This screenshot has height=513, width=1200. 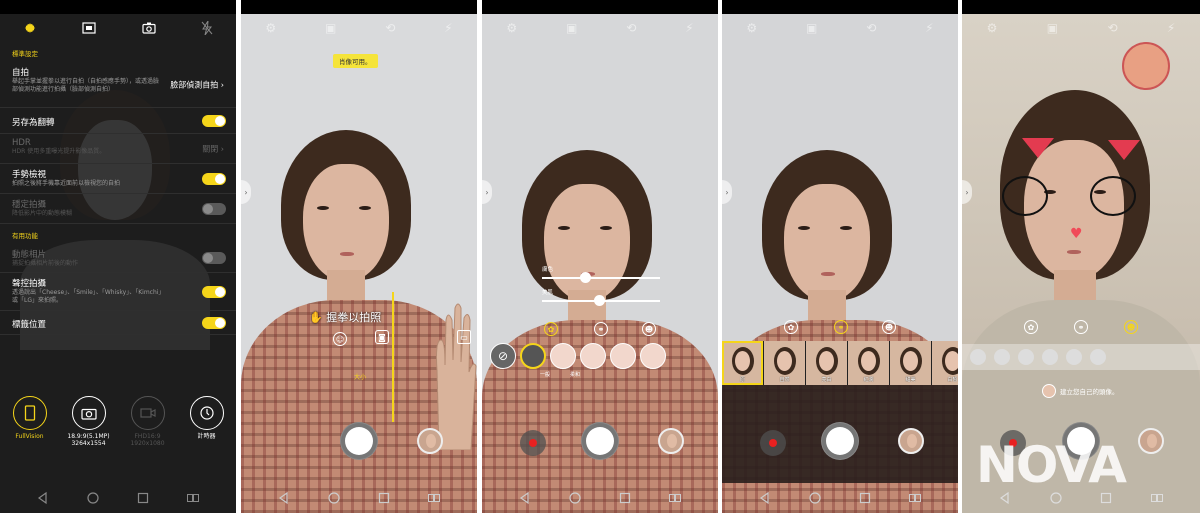 I want to click on filter-item: 白皙, so click(x=945, y=363).